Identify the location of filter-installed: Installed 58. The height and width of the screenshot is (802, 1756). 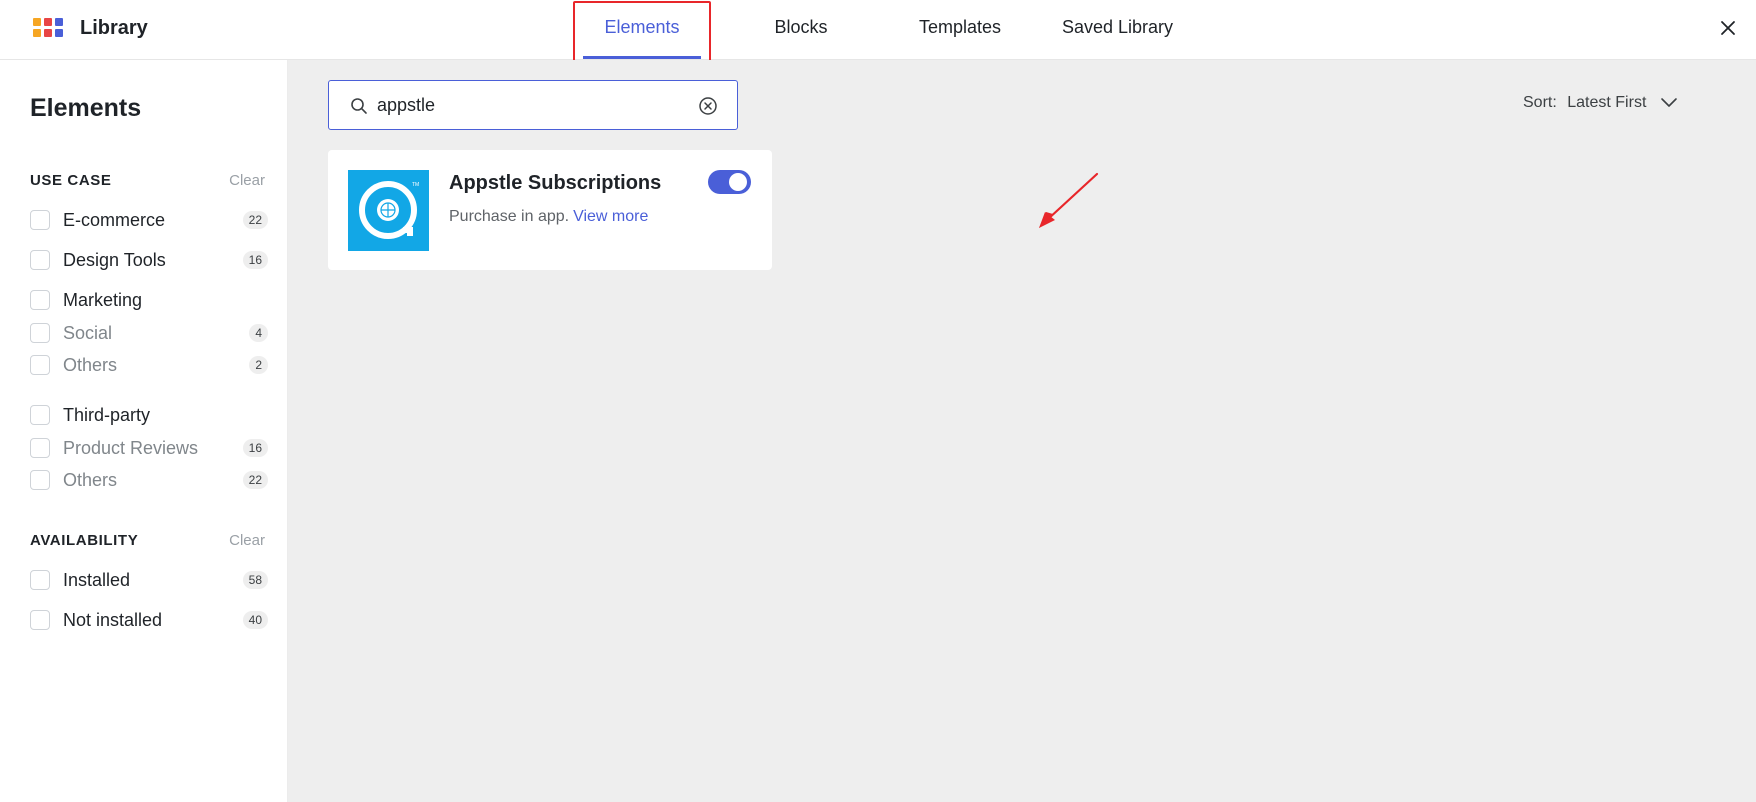
(149, 580).